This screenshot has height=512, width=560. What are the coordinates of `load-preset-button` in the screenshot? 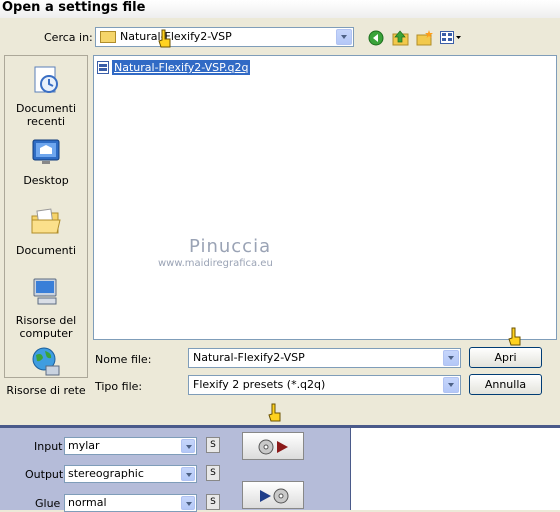 It's located at (273, 446).